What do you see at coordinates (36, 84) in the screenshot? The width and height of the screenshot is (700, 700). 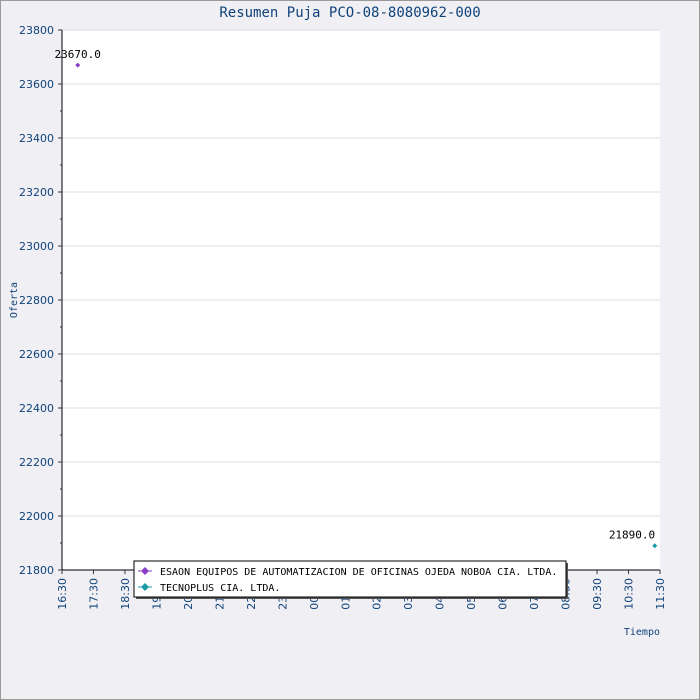 I see `y-tick-label: 23600` at bounding box center [36, 84].